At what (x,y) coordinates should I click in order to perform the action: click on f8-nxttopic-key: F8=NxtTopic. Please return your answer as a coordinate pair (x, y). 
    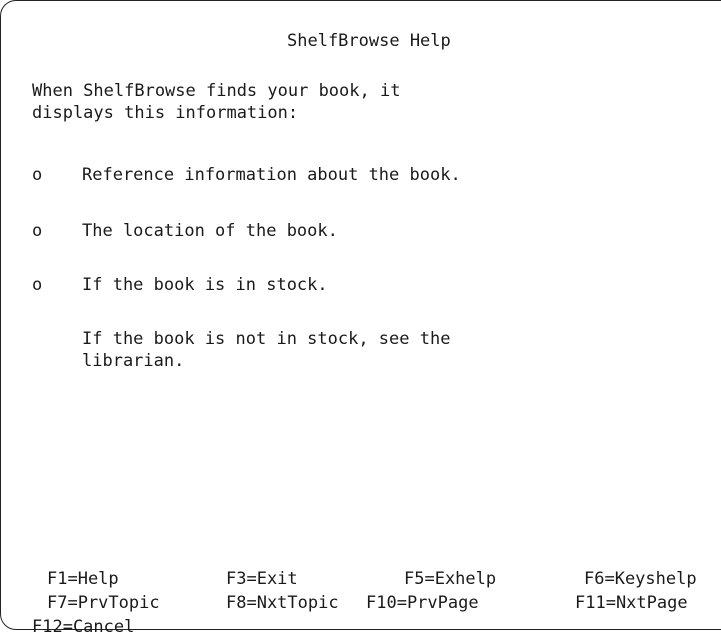
    Looking at the image, I should click on (282, 603).